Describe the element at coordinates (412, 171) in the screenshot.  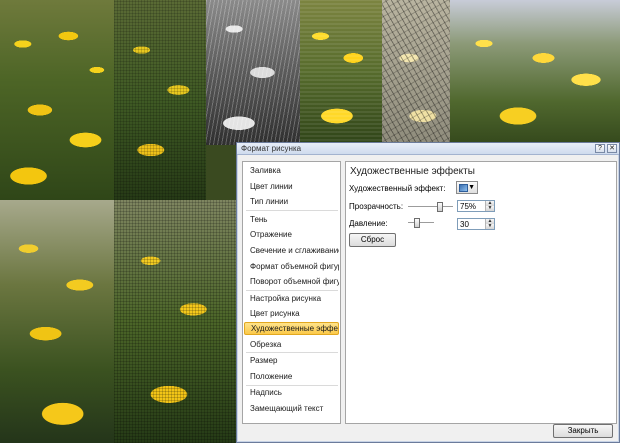
I see `panel-title: Художественные эффекты` at that location.